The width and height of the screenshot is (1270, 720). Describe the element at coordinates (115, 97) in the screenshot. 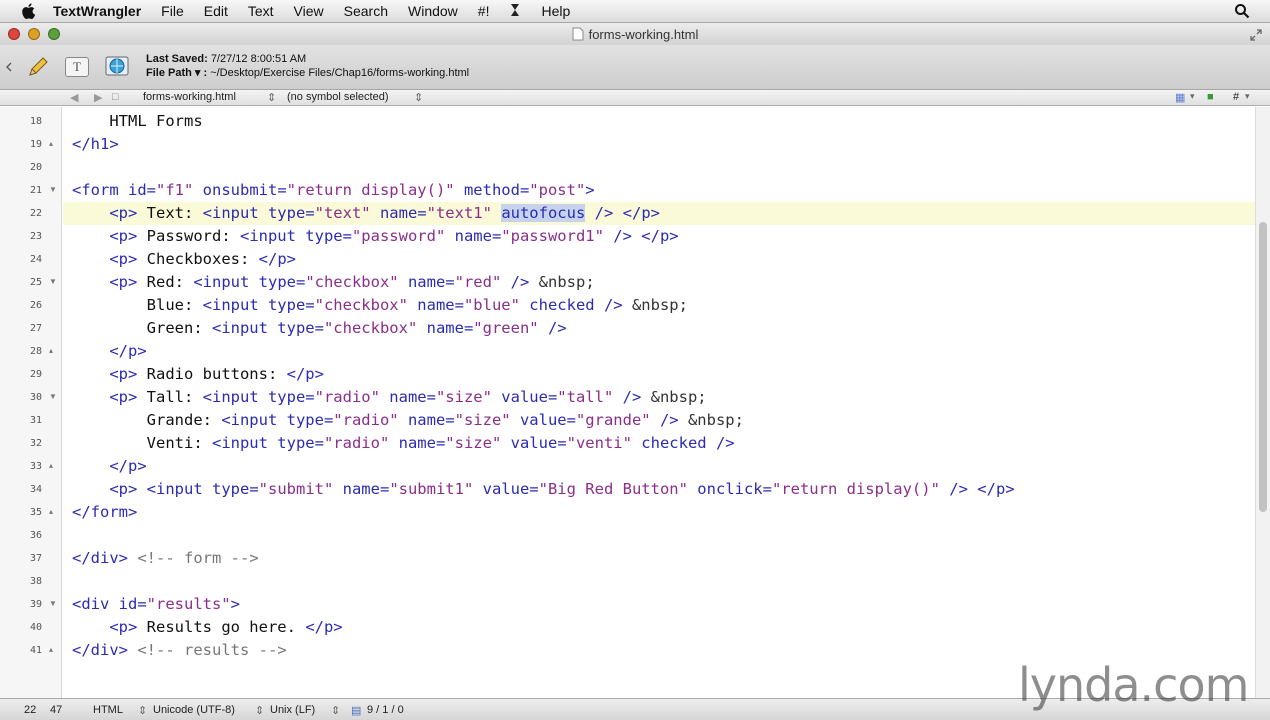

I see `document-small-icon: □` at that location.